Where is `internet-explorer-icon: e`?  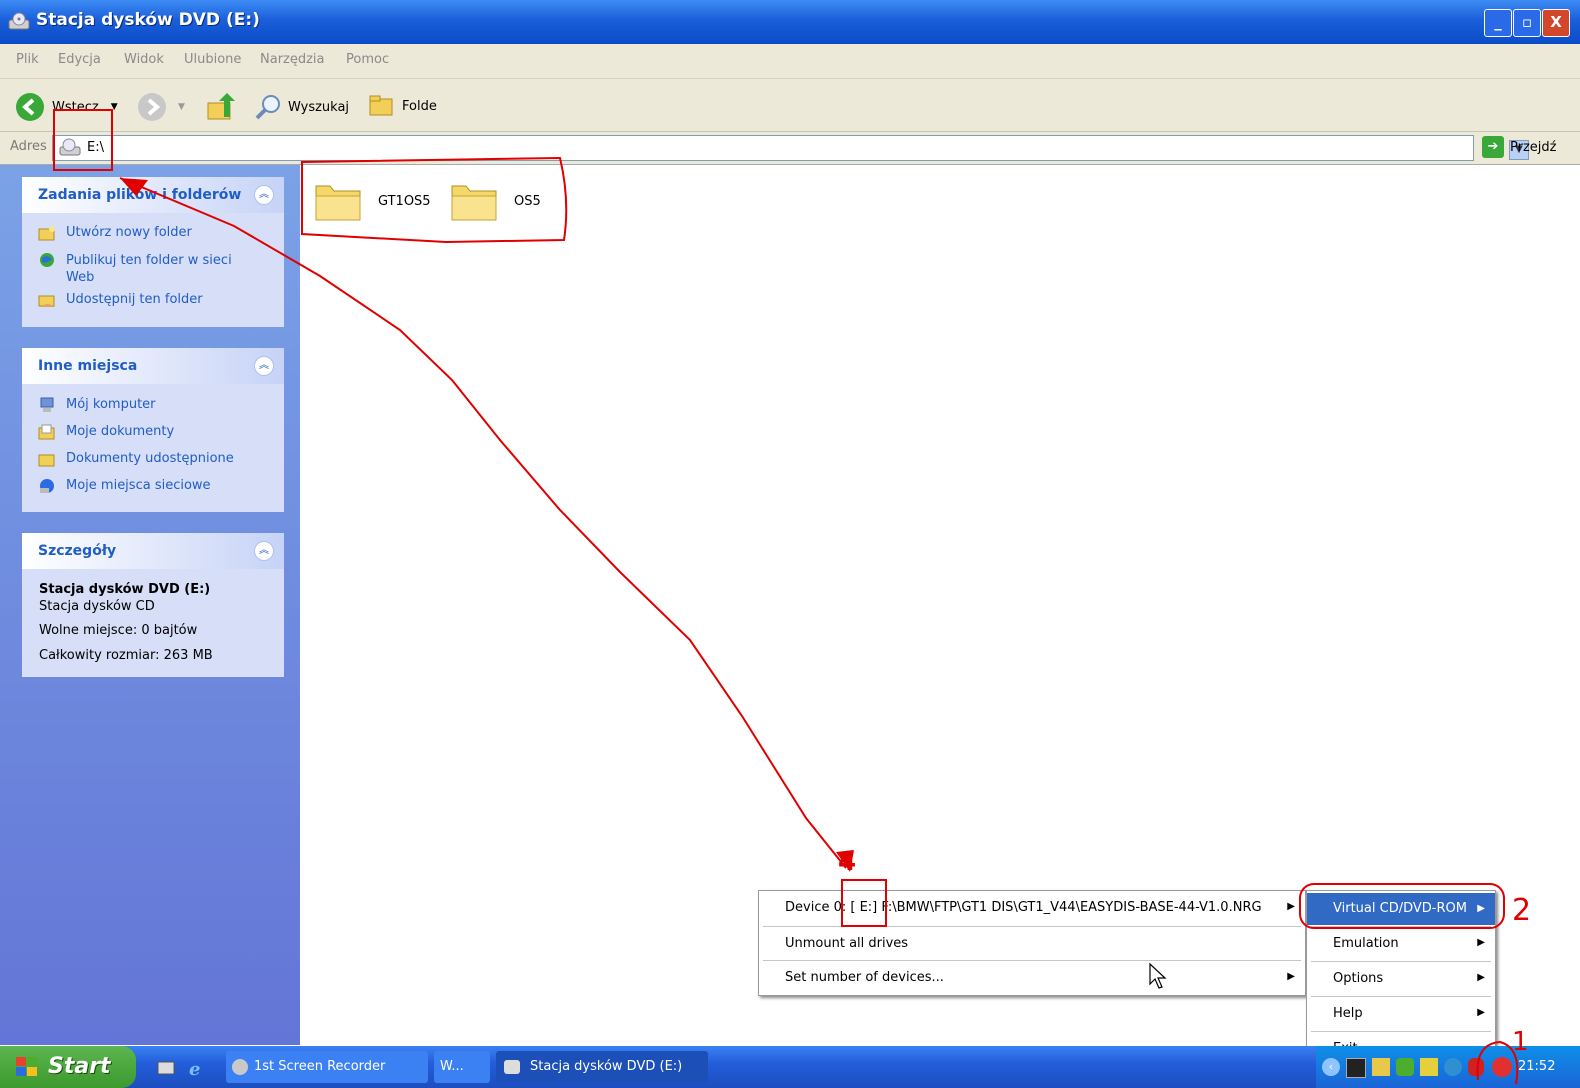
internet-explorer-icon: e is located at coordinates (196, 1068).